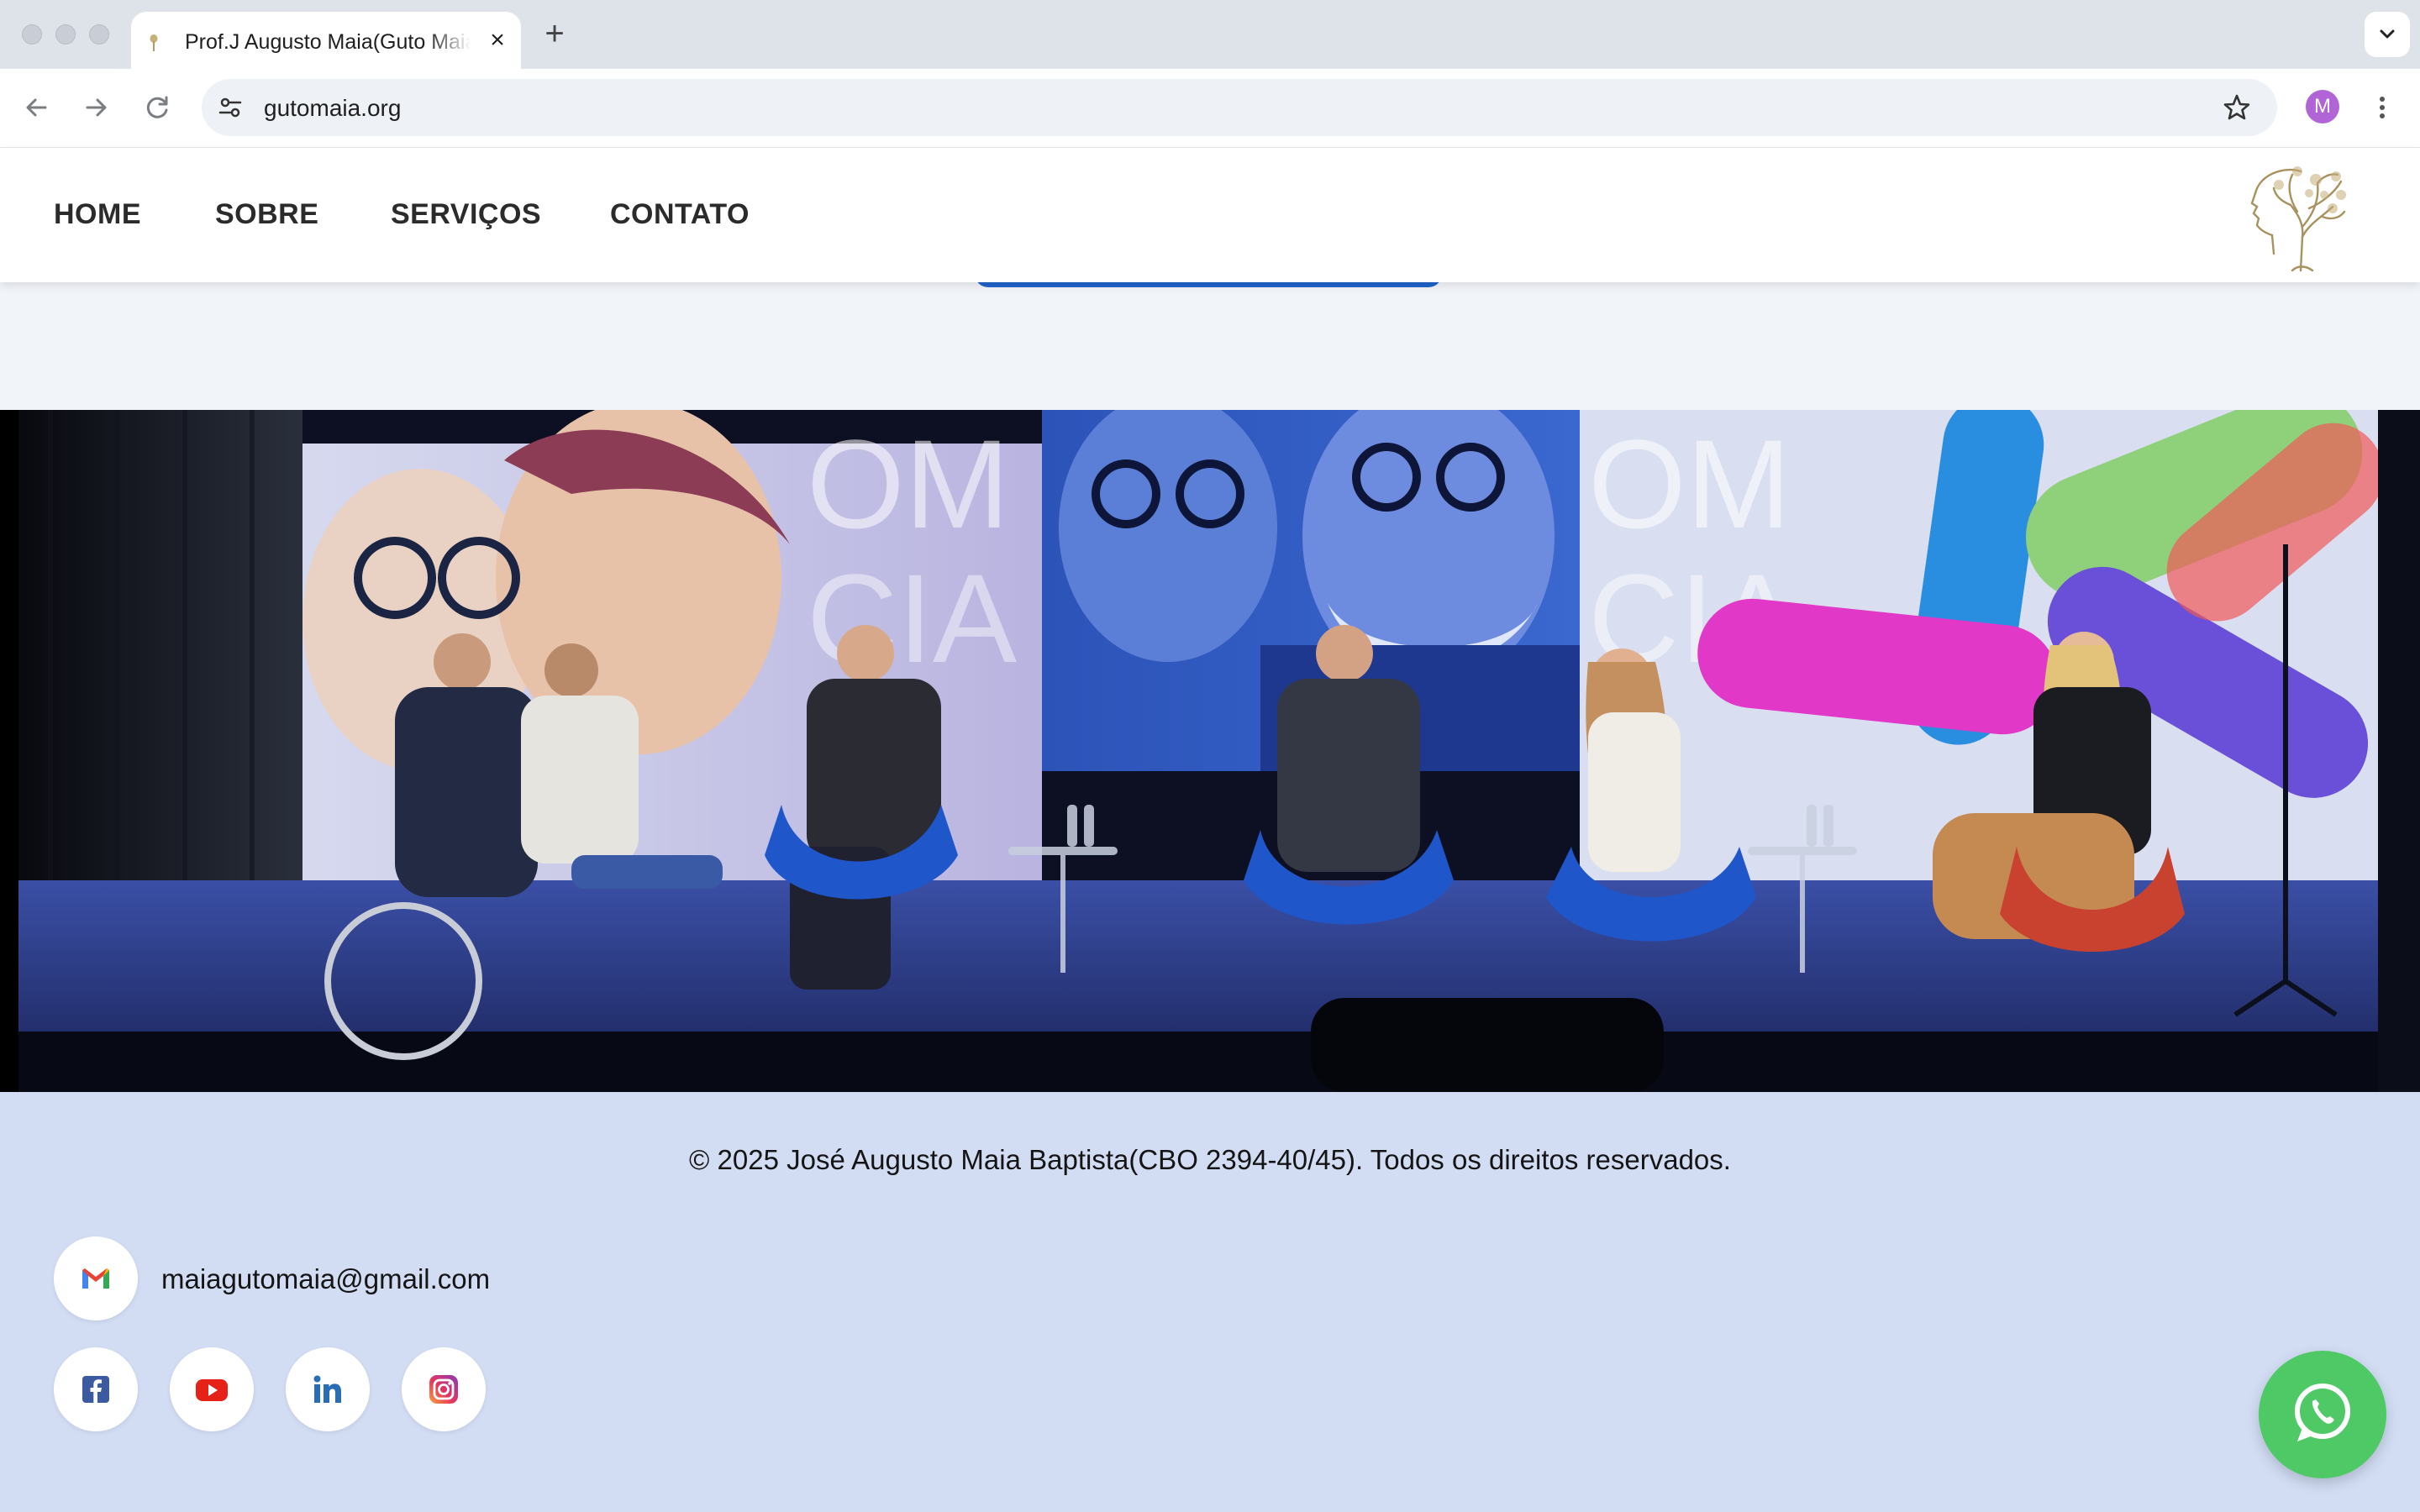  I want to click on linkedin-icon, so click(327, 1389).